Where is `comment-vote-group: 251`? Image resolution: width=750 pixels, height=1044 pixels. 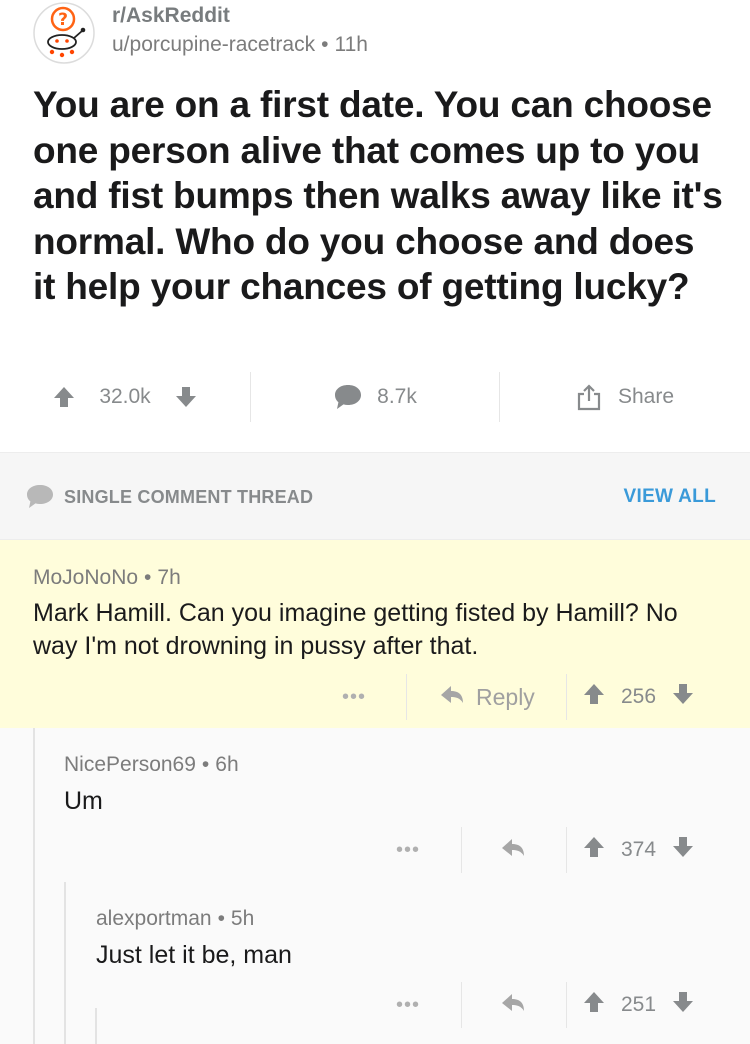 comment-vote-group: 251 is located at coordinates (638, 1005).